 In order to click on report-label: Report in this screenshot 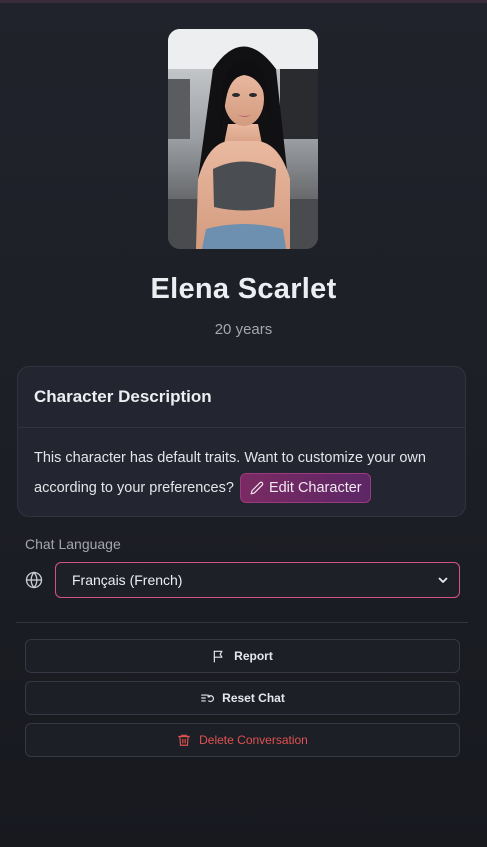, I will do `click(253, 656)`.